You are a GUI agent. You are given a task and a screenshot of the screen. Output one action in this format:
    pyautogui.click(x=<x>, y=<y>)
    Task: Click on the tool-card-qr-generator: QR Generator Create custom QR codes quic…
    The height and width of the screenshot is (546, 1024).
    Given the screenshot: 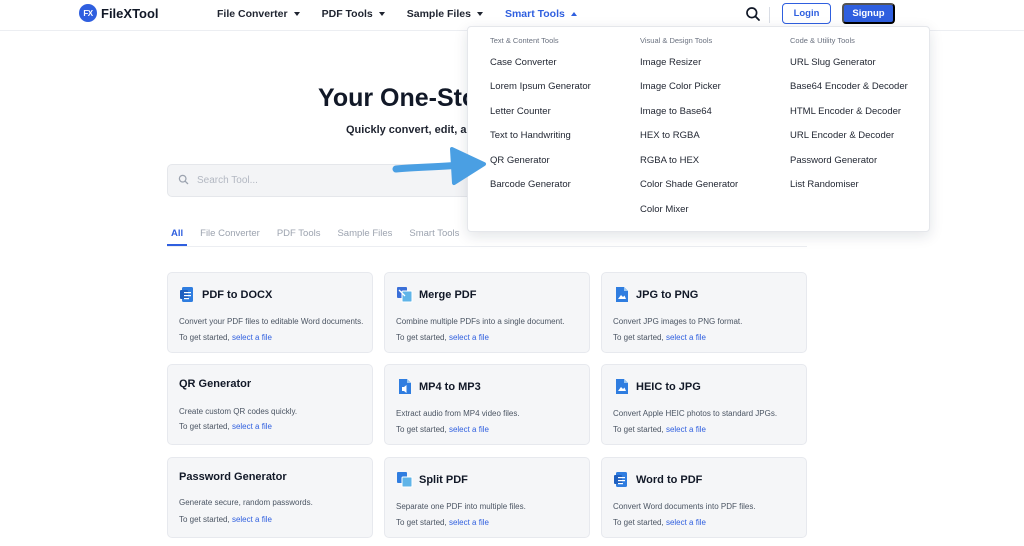 What is the action you would take?
    pyautogui.click(x=270, y=404)
    